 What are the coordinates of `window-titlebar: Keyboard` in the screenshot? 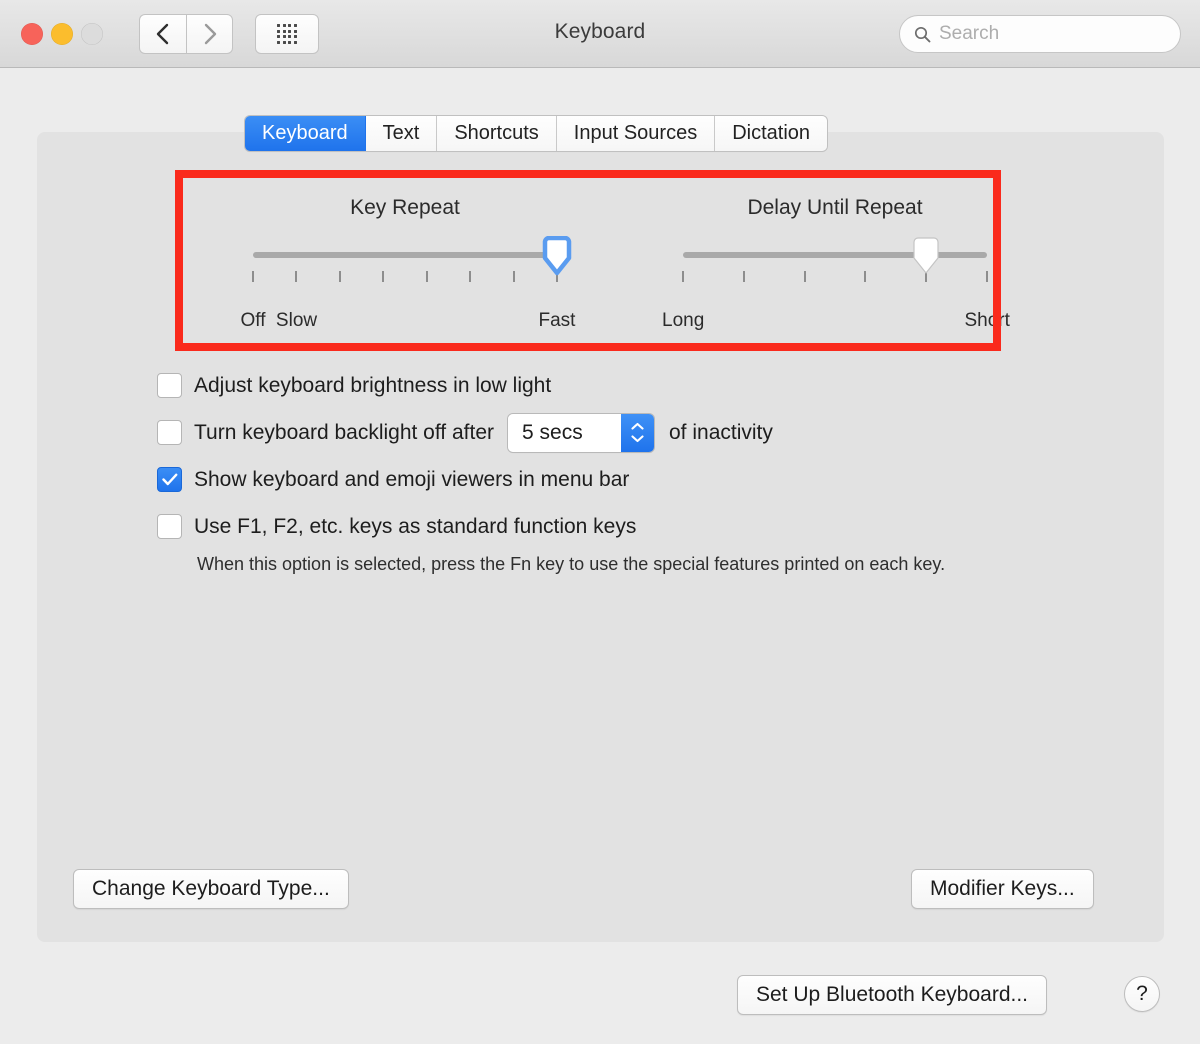 It's located at (600, 34).